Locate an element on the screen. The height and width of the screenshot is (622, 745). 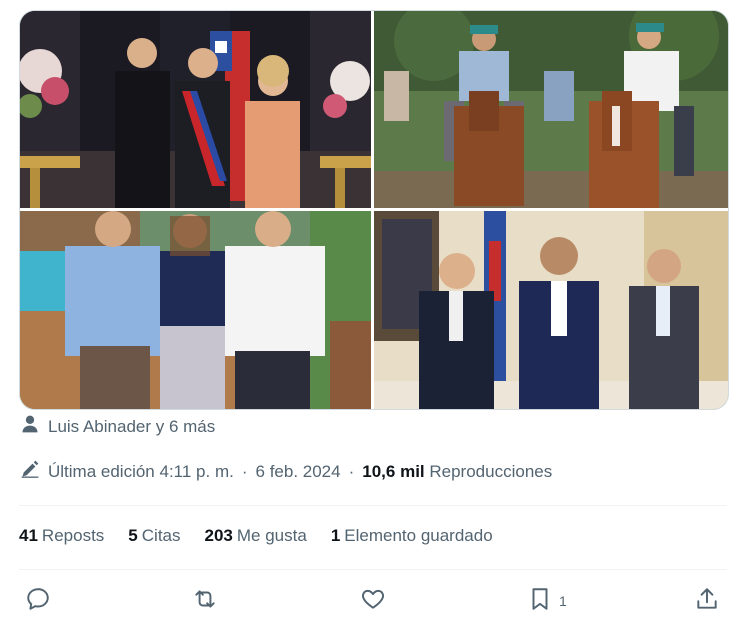
stat-reposts: 41 Reposts is located at coordinates (61, 536).